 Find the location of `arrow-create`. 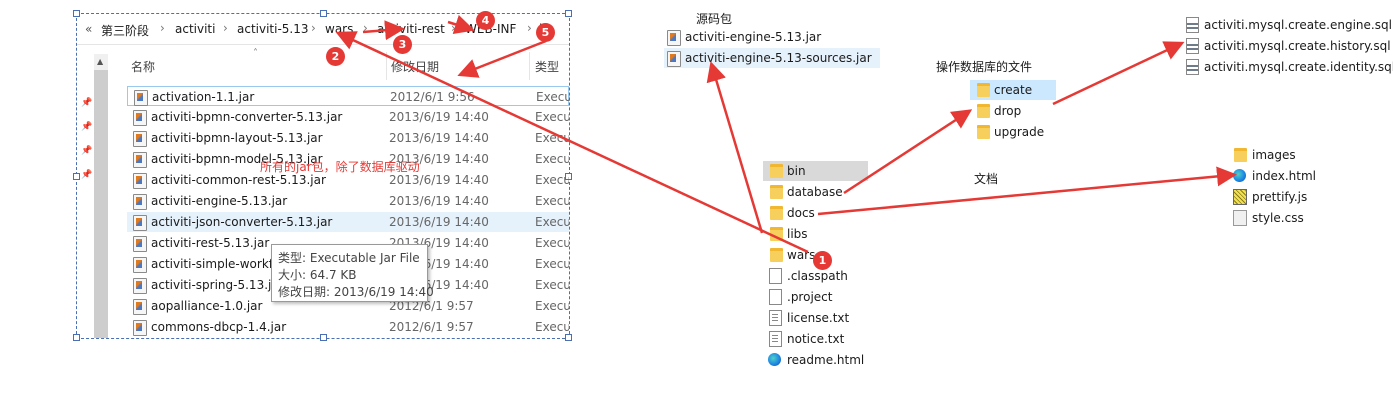

arrow-create is located at coordinates (1118, 73).